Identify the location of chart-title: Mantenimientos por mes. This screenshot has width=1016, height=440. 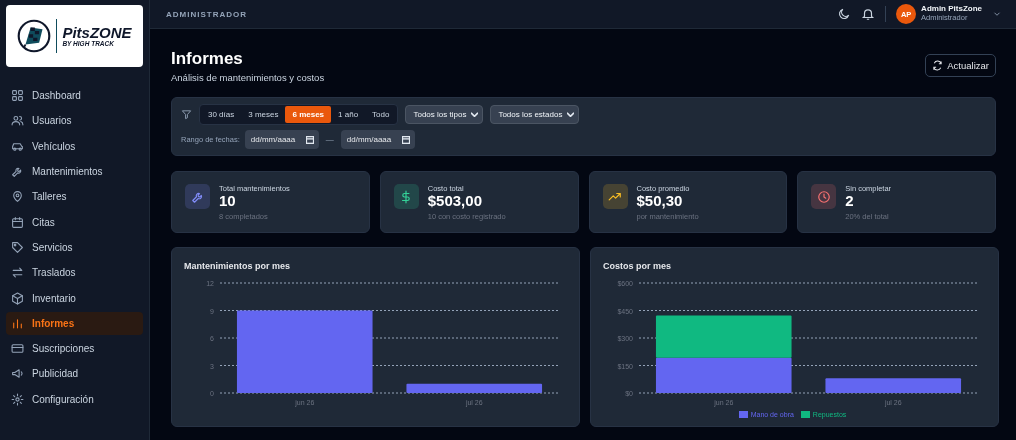
(237, 266).